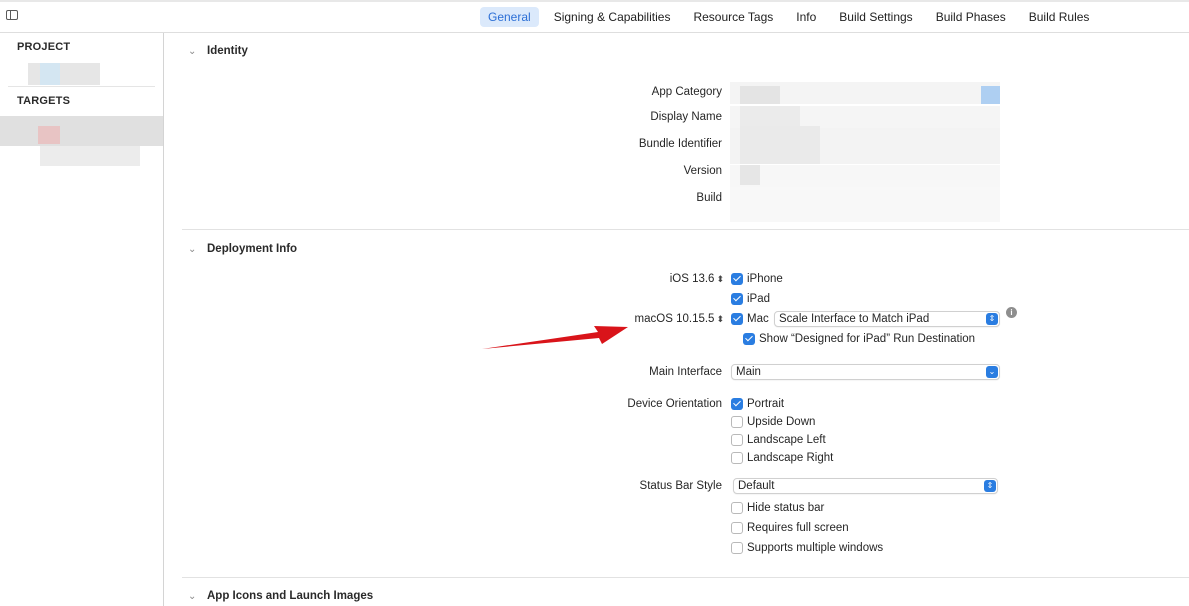  Describe the element at coordinates (777, 508) in the screenshot. I see `hide-status-bar-row: Hide status bar` at that location.